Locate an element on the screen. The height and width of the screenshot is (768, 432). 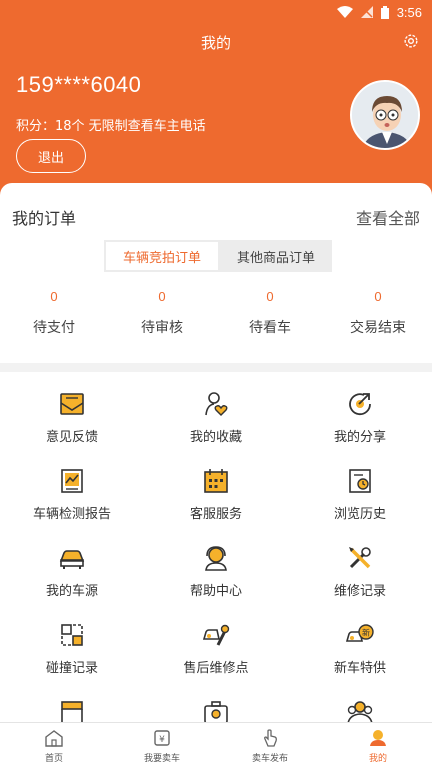
order-tabs: 车辆竞拍订单 其他商品订单 is located at coordinates (218, 256).